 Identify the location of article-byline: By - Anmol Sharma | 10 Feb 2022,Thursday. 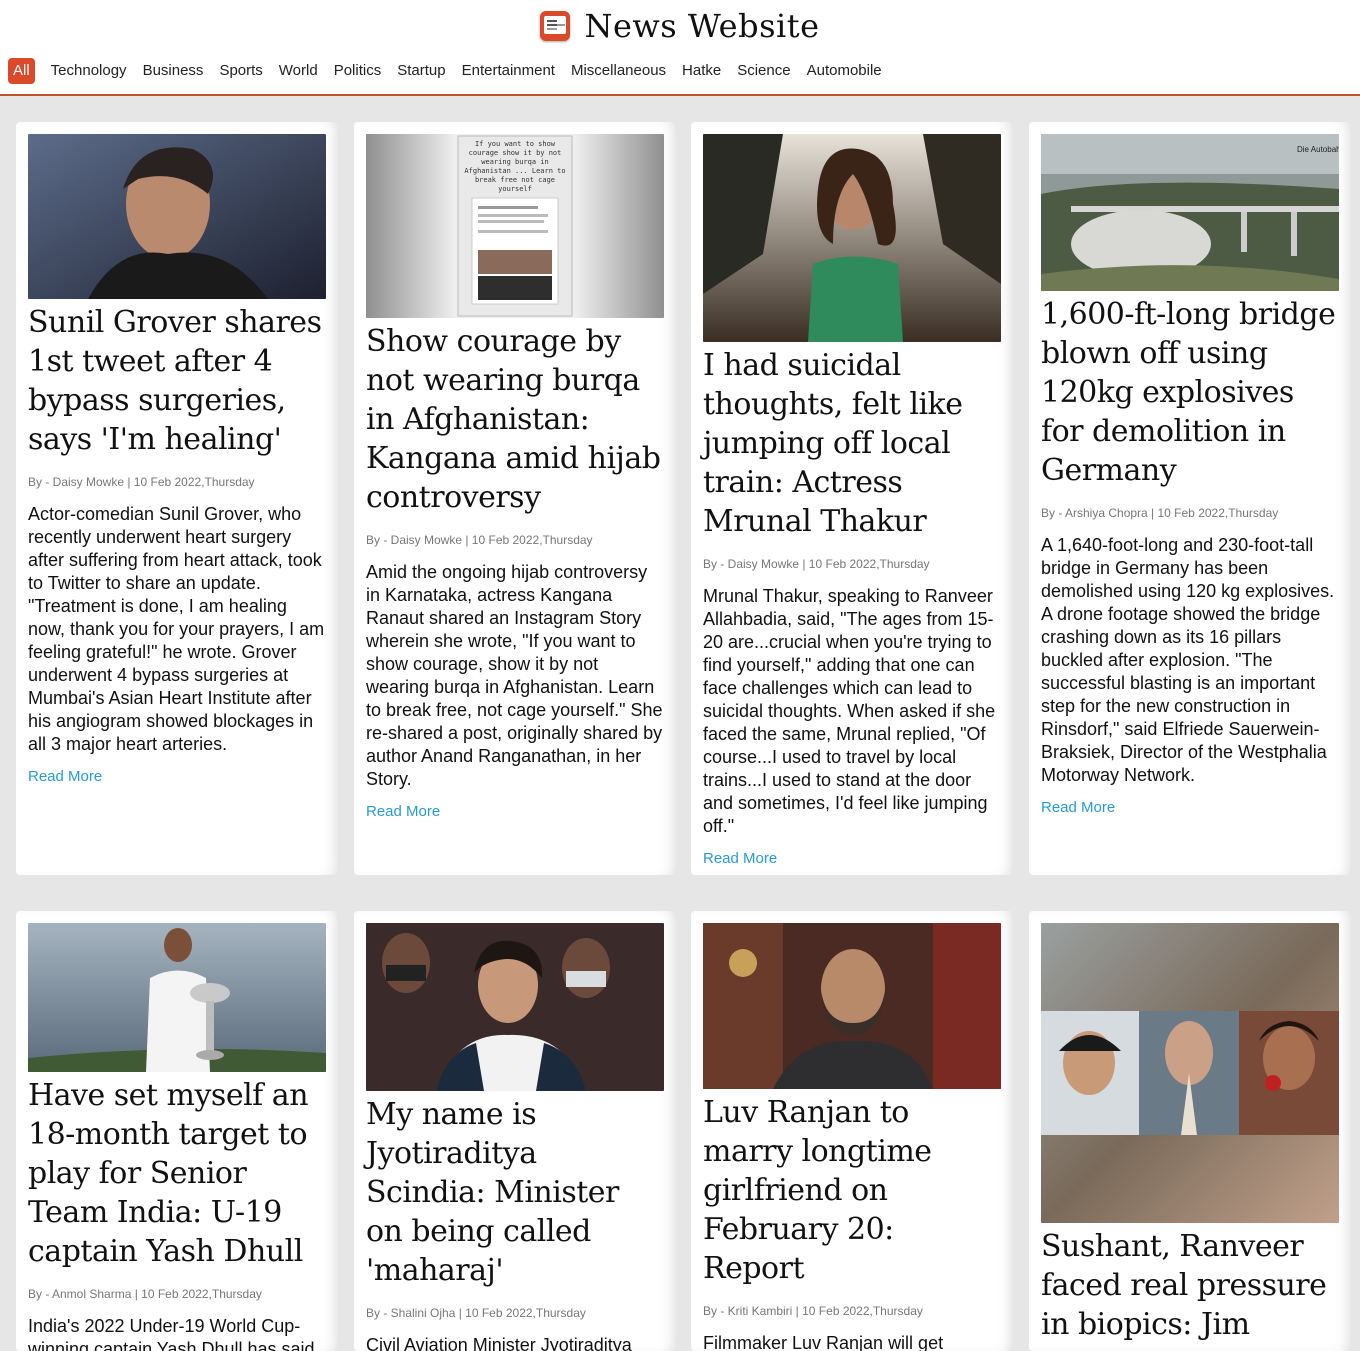
(145, 1294).